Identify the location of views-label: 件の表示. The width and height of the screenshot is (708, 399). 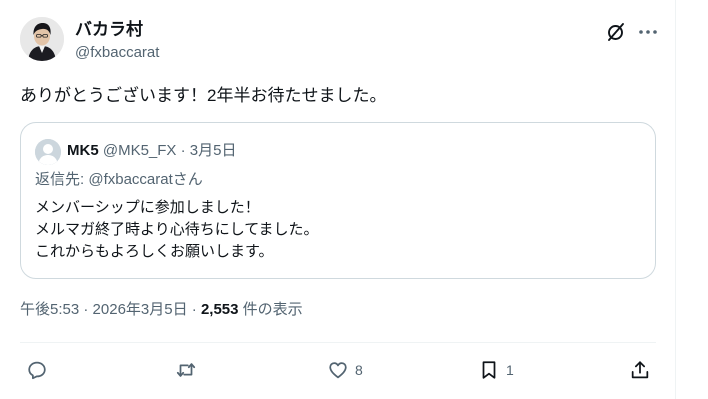
(271, 309).